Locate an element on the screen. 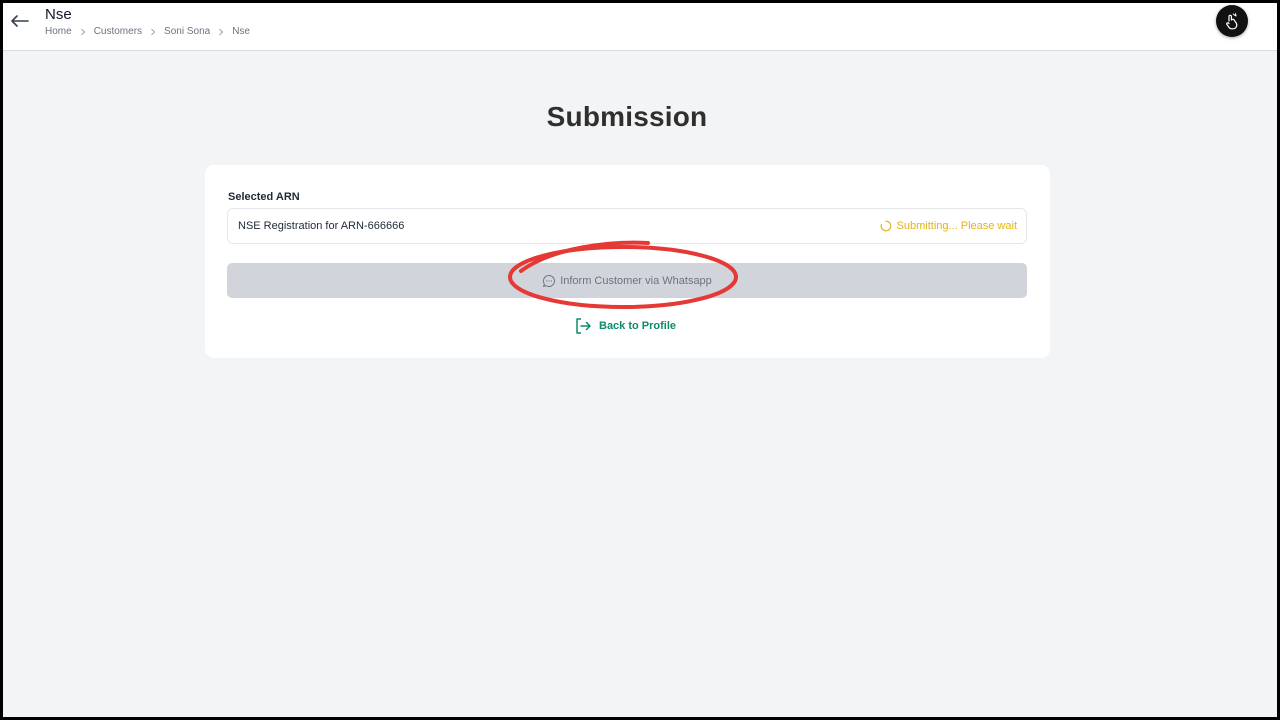 The width and height of the screenshot is (1280, 720). hand-pointer-icon is located at coordinates (1232, 21).